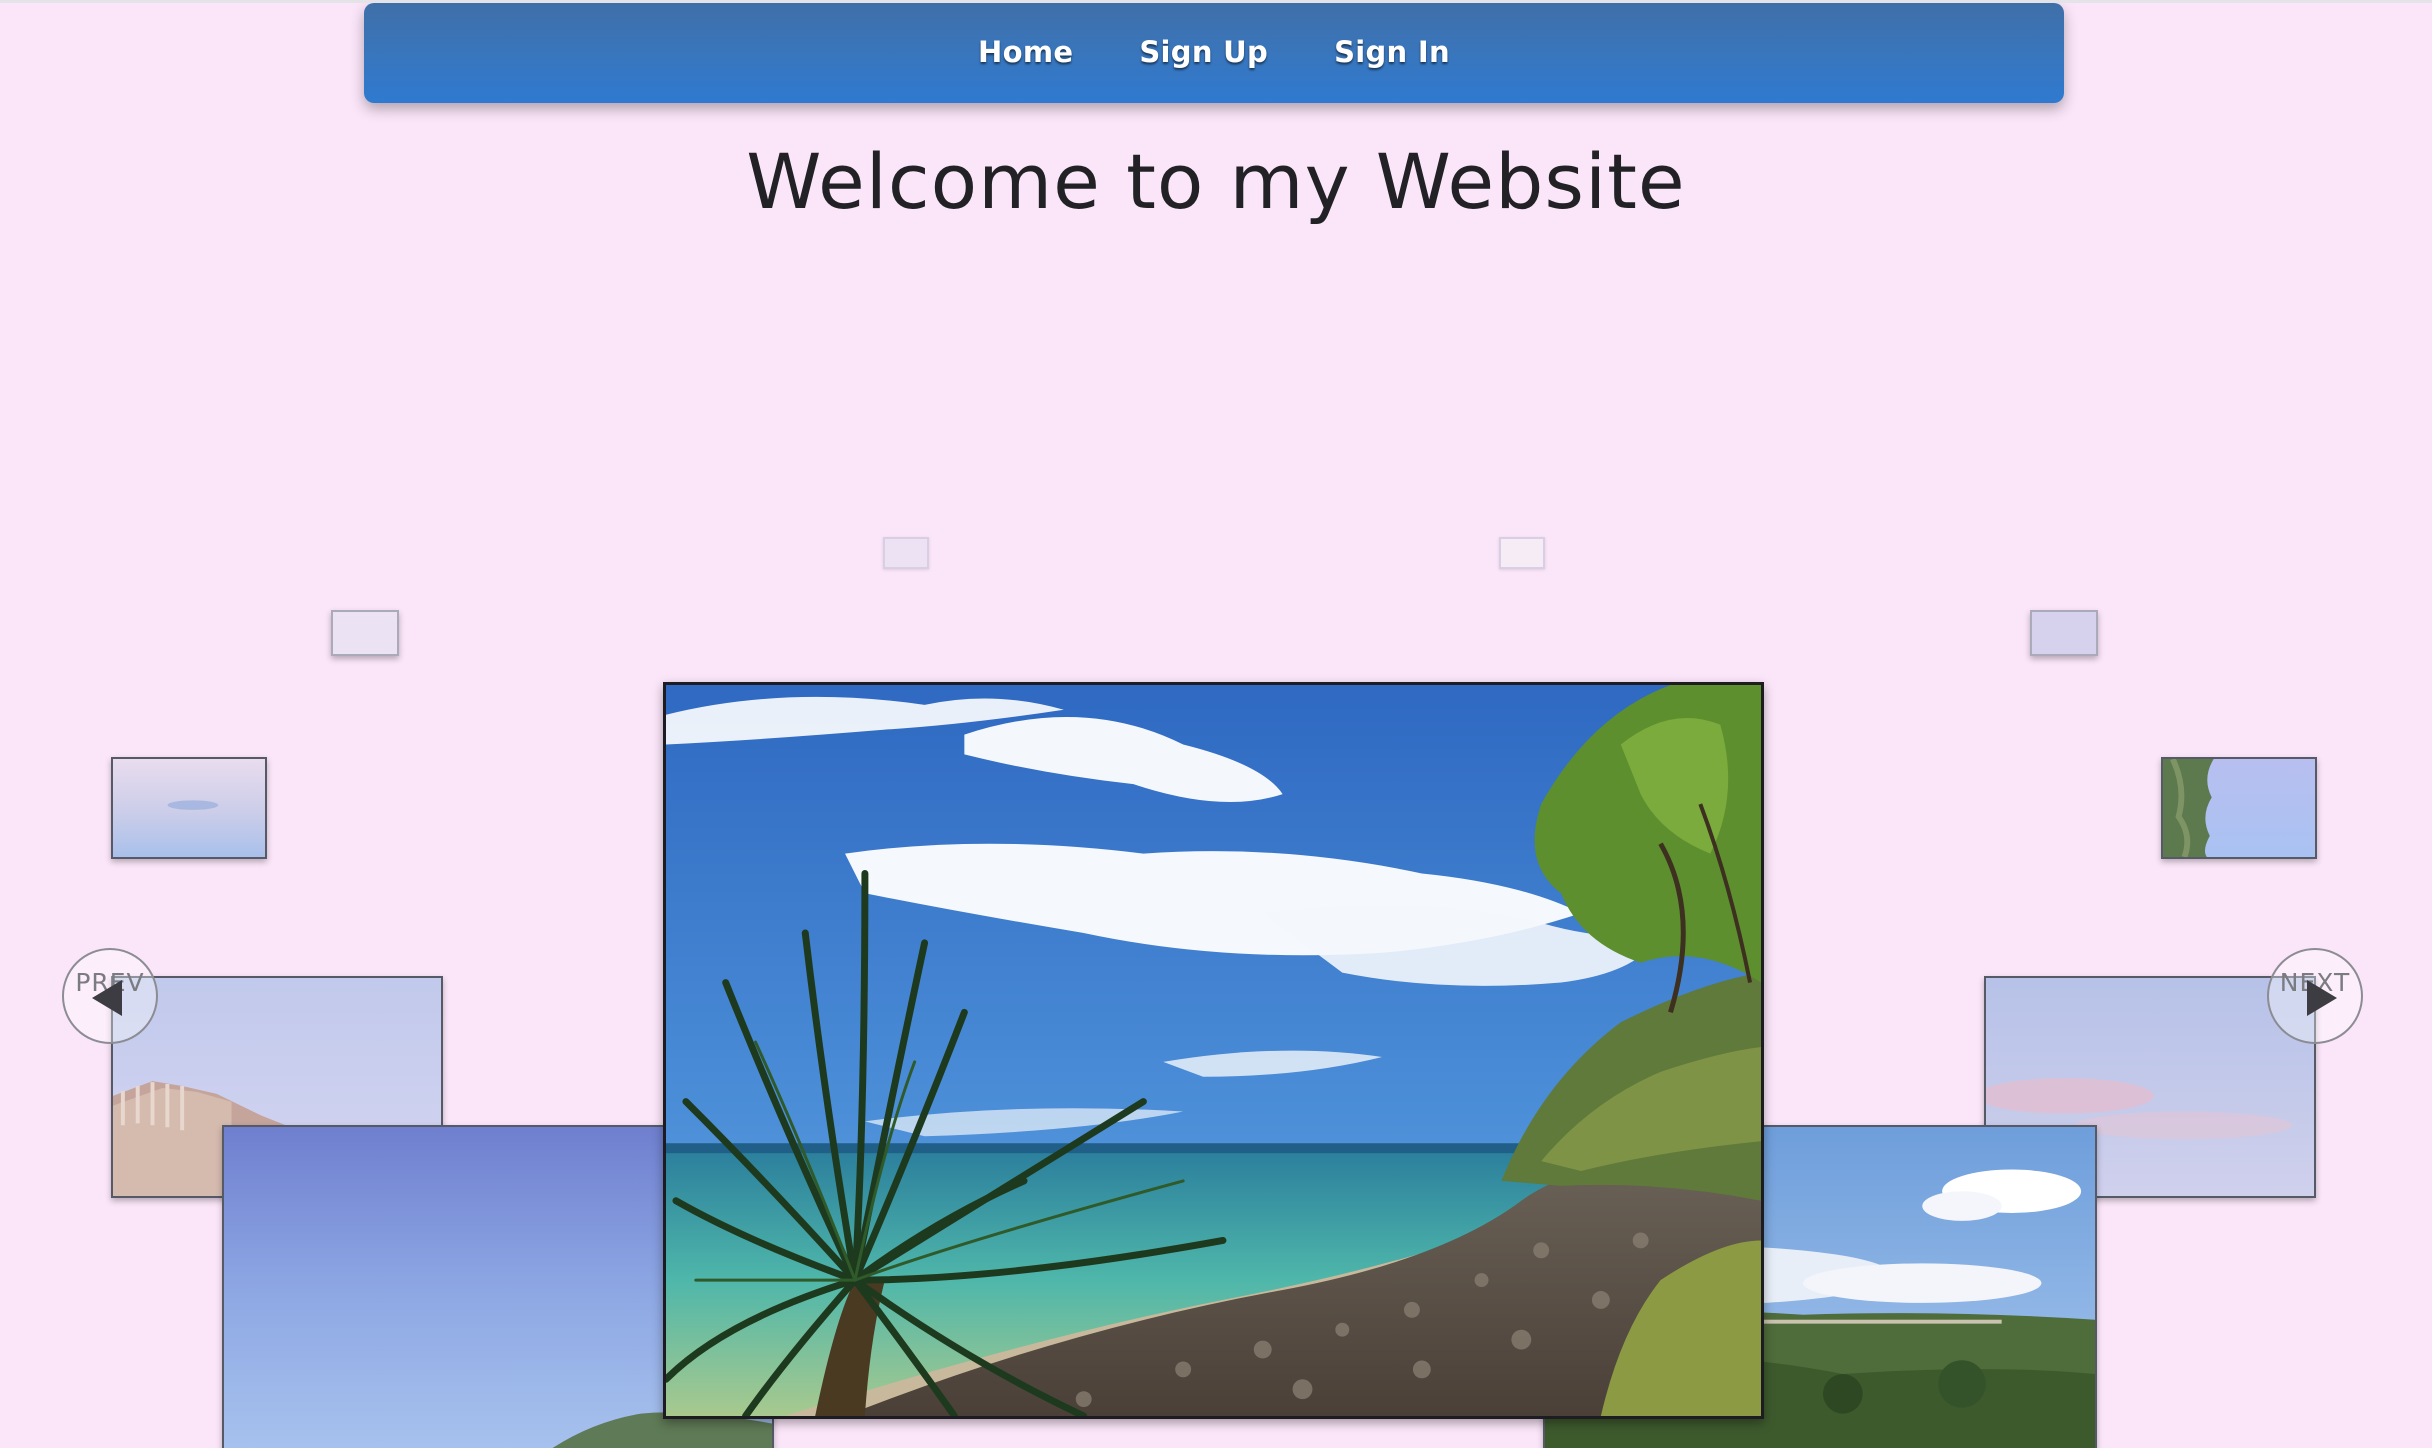  What do you see at coordinates (189, 808) in the screenshot?
I see `carousel-slide-left-pale-sky` at bounding box center [189, 808].